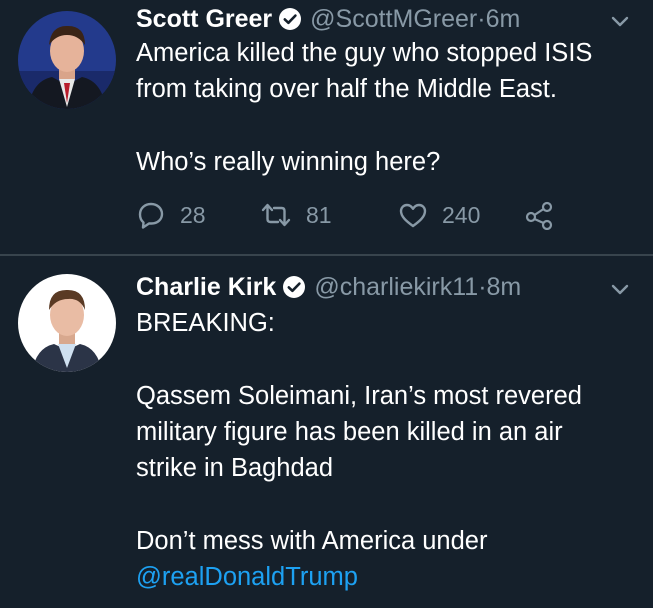  What do you see at coordinates (288, 162) in the screenshot?
I see `tweet-line: Who’s really winning here?` at bounding box center [288, 162].